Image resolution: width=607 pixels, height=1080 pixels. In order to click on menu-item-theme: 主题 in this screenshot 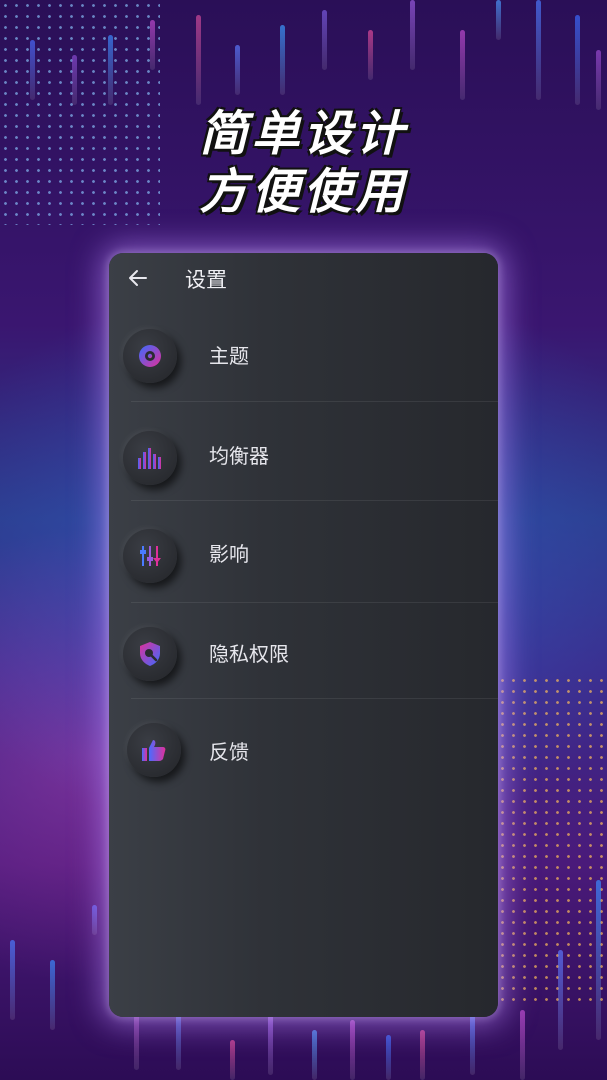, I will do `click(303, 355)`.